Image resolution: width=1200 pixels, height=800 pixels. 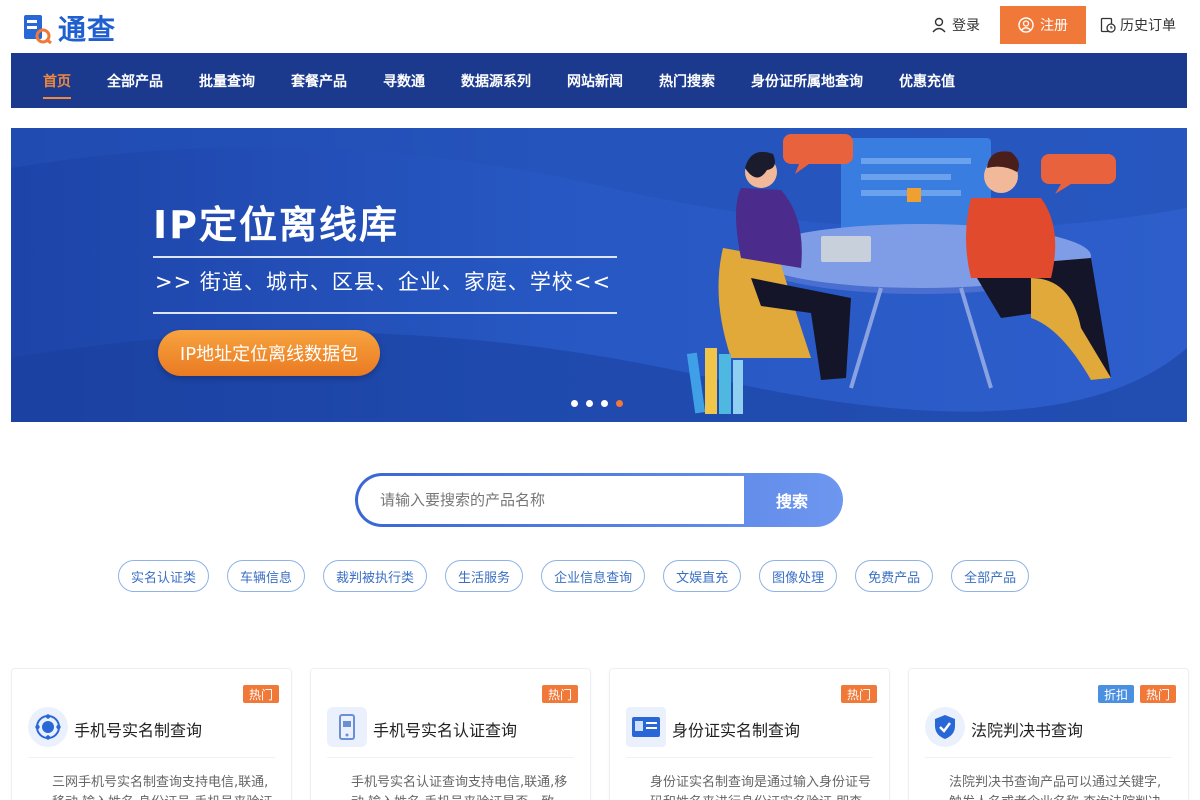 What do you see at coordinates (1026, 25) in the screenshot?
I see `user-circle-icon` at bounding box center [1026, 25].